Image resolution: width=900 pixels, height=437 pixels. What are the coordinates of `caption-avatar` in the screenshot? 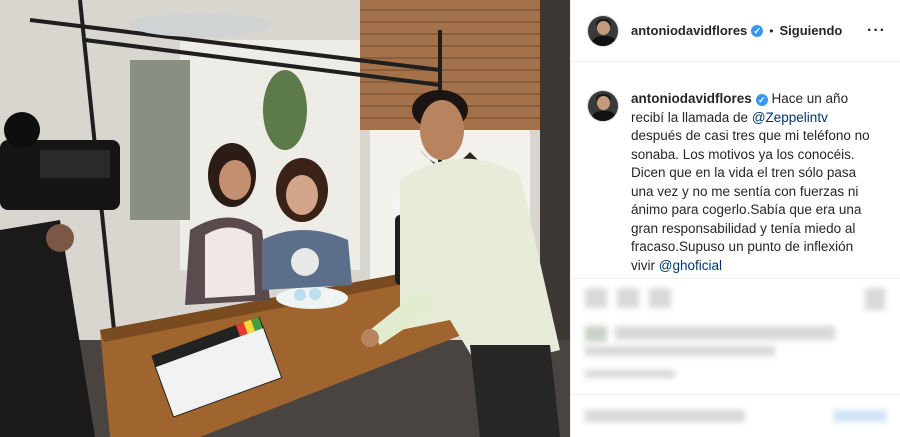 It's located at (603, 106).